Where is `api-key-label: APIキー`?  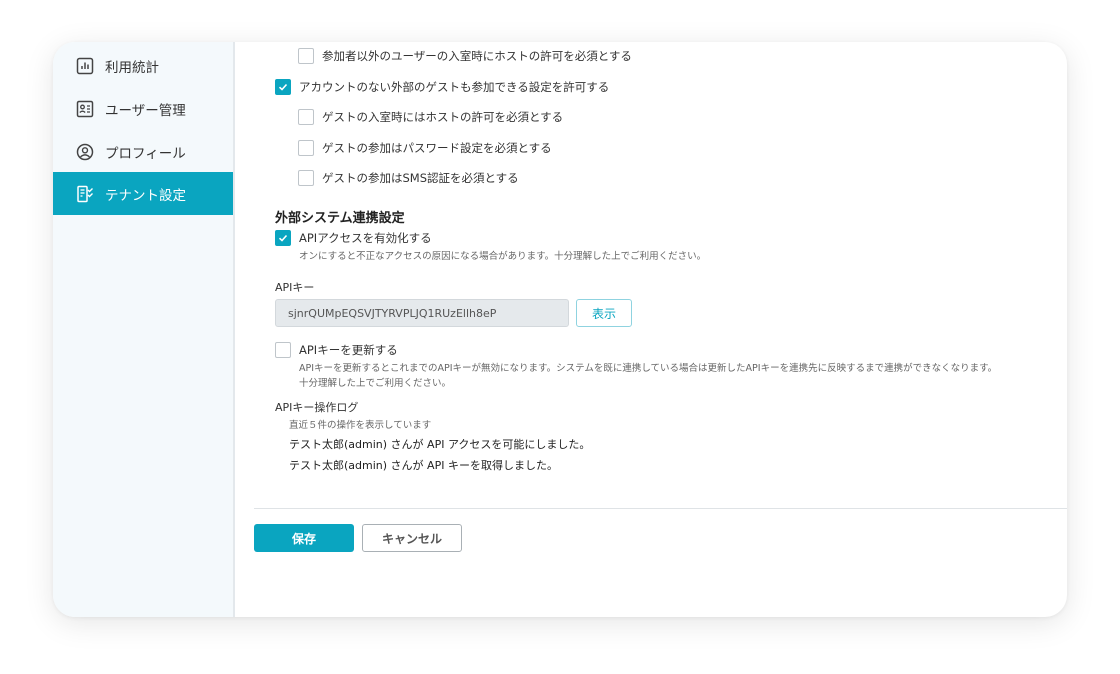
api-key-label: APIキー is located at coordinates (295, 287).